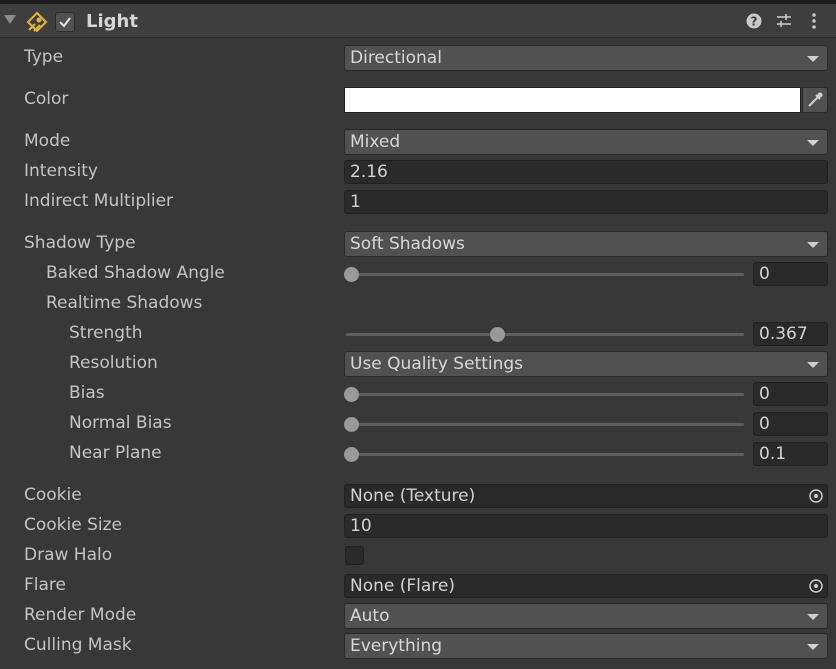 The height and width of the screenshot is (669, 836). I want to click on resolution-row: Resolution Use Quality Settings, so click(418, 364).